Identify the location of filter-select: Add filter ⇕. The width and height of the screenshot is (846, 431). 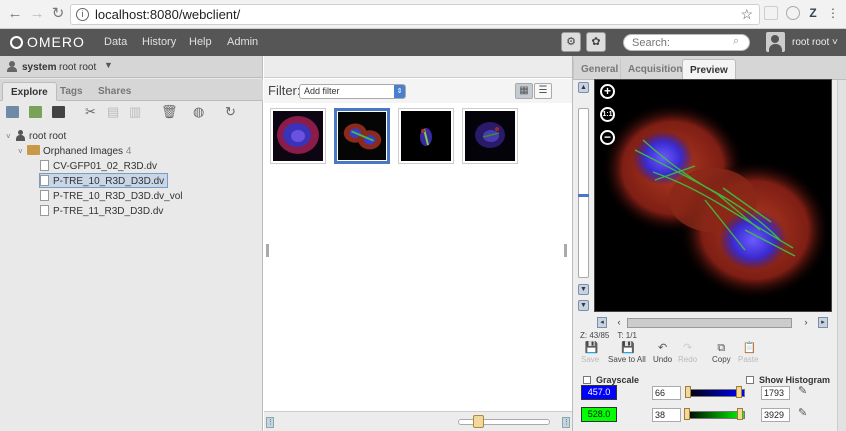
(352, 91).